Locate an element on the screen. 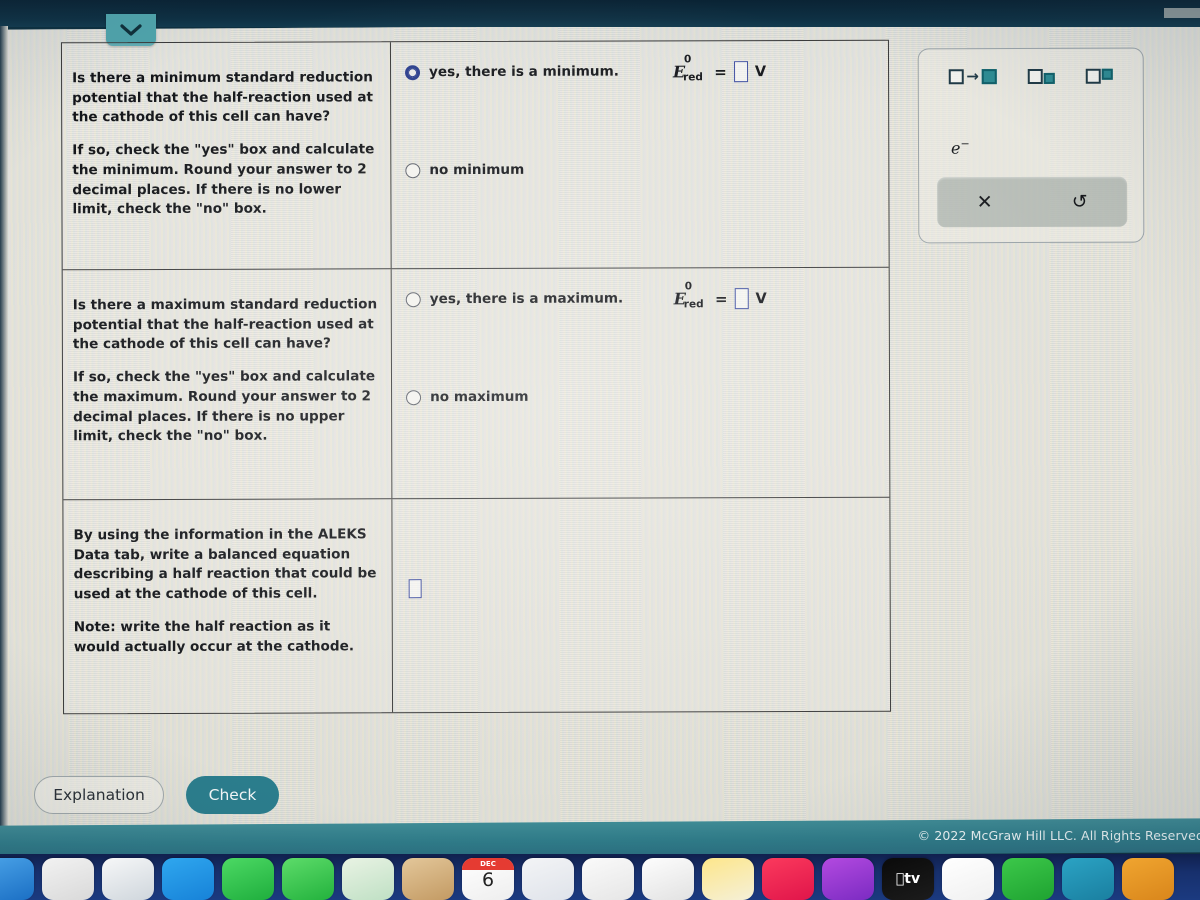 This screenshot has width=1200, height=900. dock-icon-keynote is located at coordinates (1088, 879).